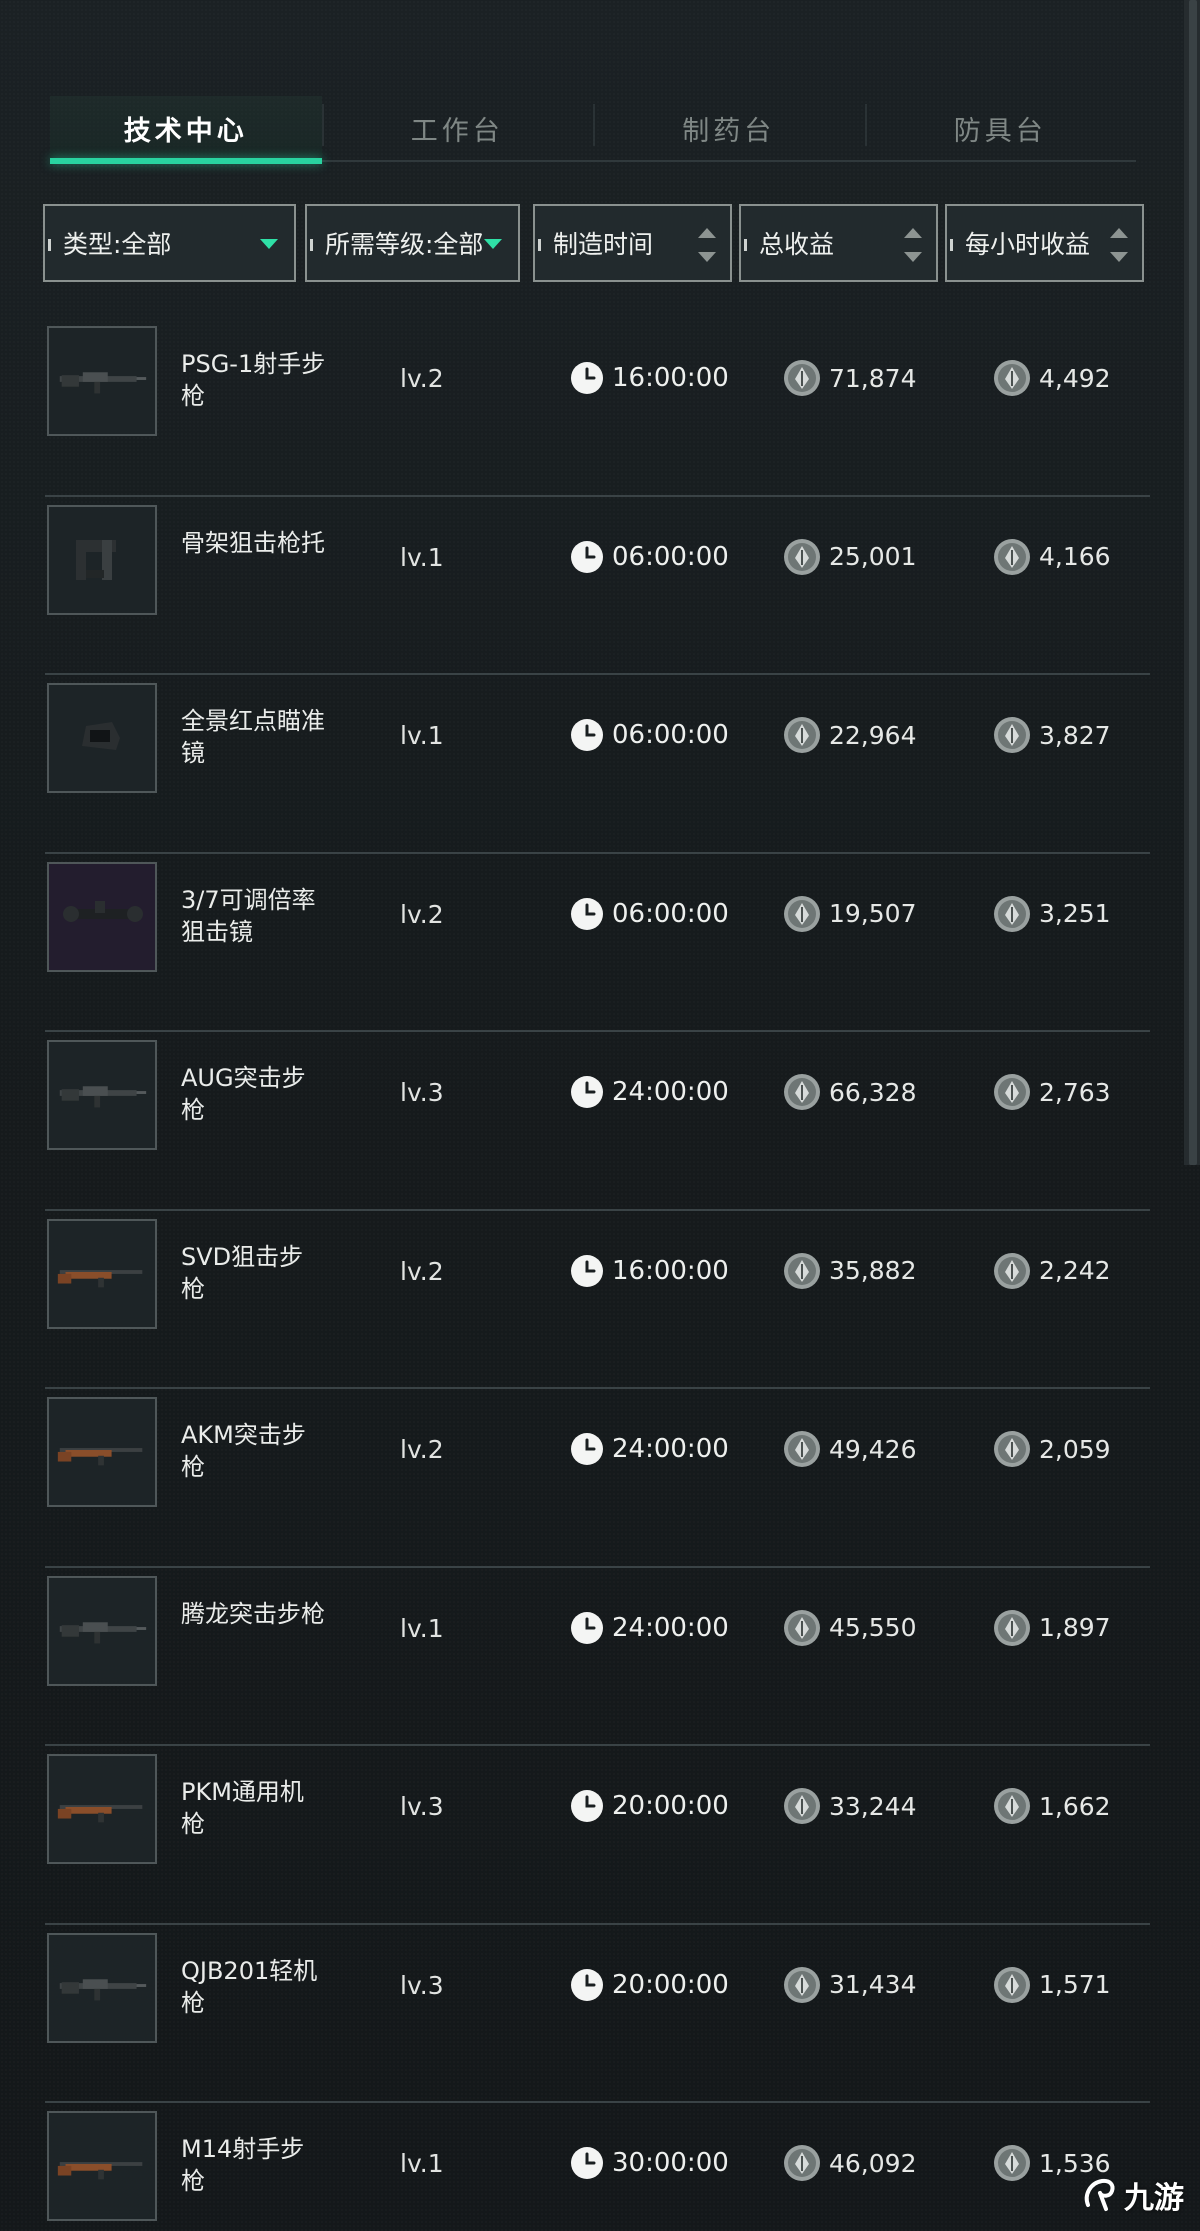  Describe the element at coordinates (797, 244) in the screenshot. I see `sort-total-label: 总收益` at that location.